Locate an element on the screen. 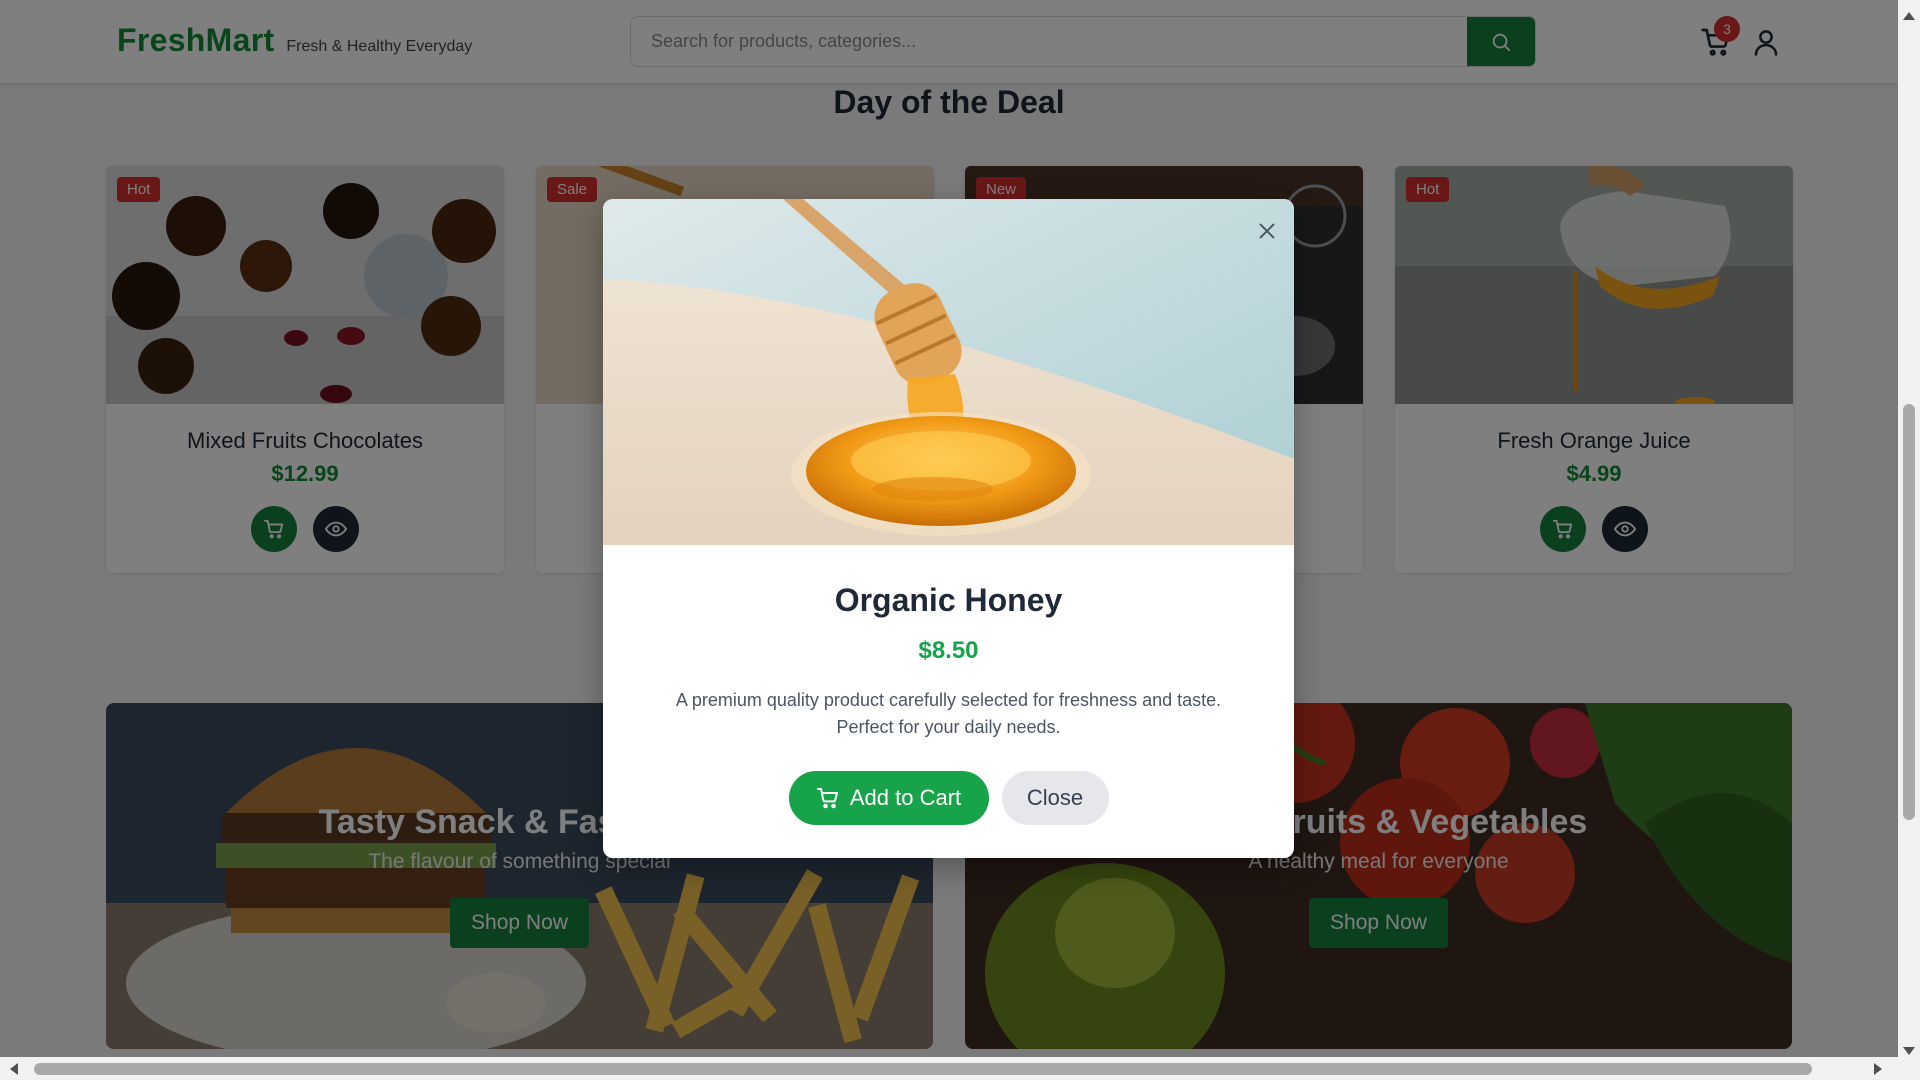 This screenshot has height=1080, width=1920. scroll-up-arrow-icon is located at coordinates (1909, 16).